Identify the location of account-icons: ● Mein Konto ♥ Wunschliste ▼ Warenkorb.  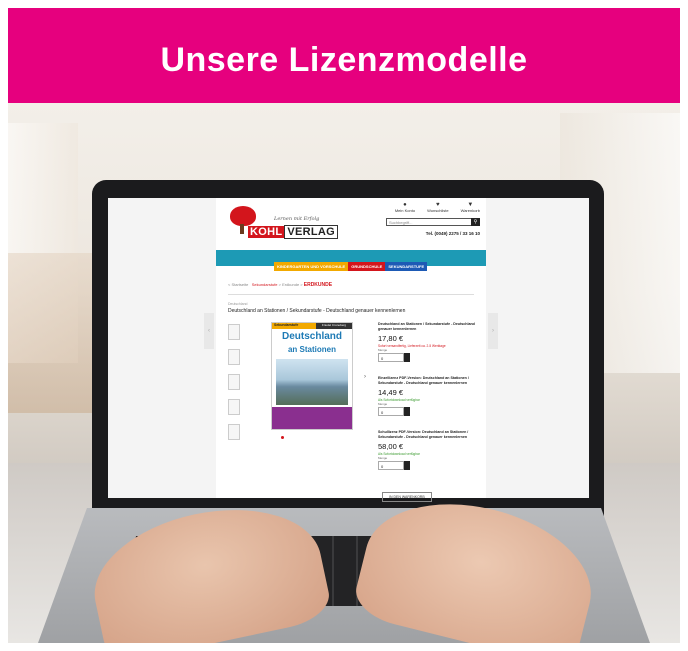
(437, 207).